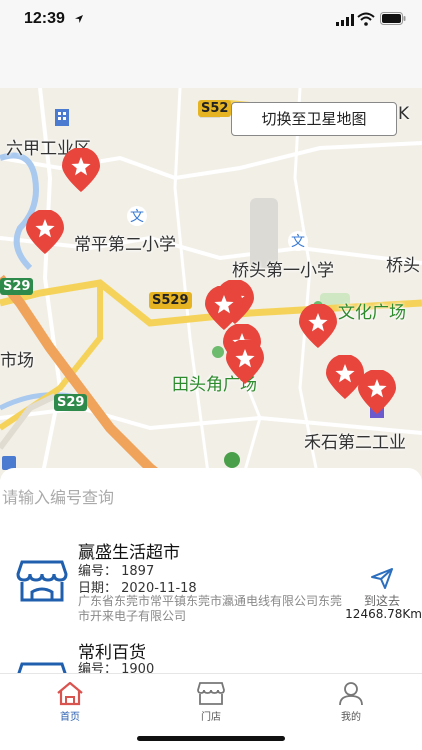  Describe the element at coordinates (403, 266) in the screenshot. I see `map-label-qiaotou: 桥头` at that location.